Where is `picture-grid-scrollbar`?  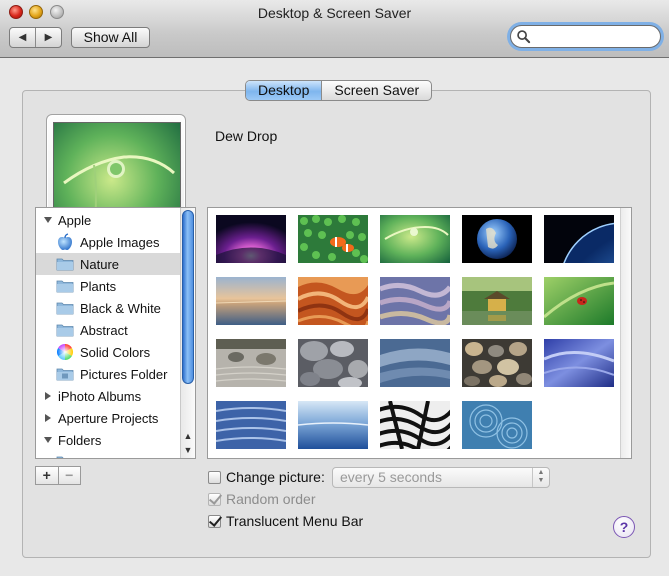
picture-grid-scrollbar is located at coordinates (625, 333).